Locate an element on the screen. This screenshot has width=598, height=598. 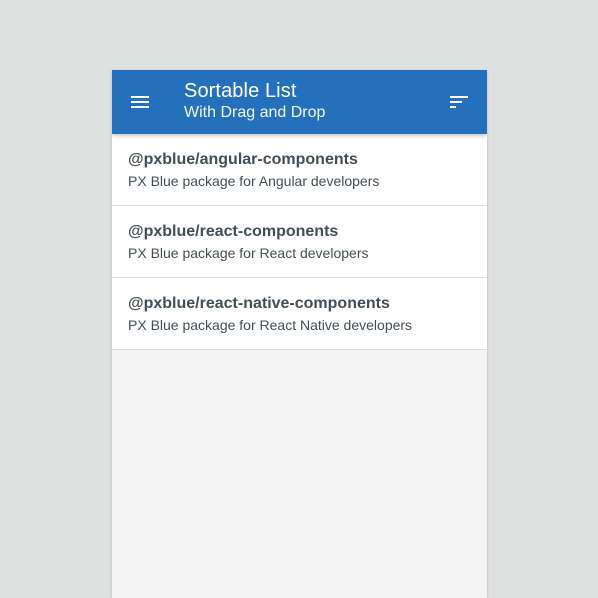
sort-button is located at coordinates (459, 102).